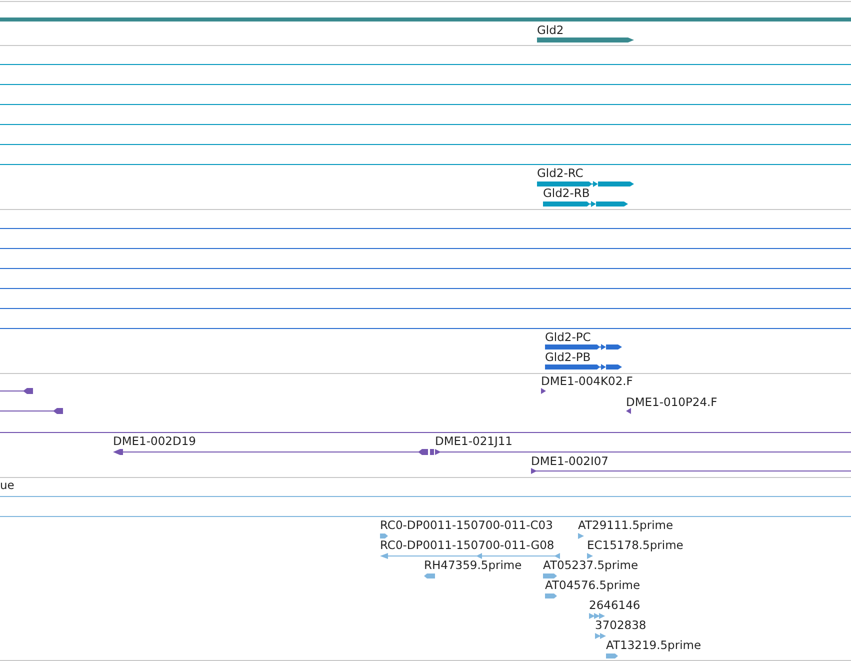 Image resolution: width=851 pixels, height=661 pixels. What do you see at coordinates (626, 525) in the screenshot?
I see `feature-label: AT29111.5prime` at bounding box center [626, 525].